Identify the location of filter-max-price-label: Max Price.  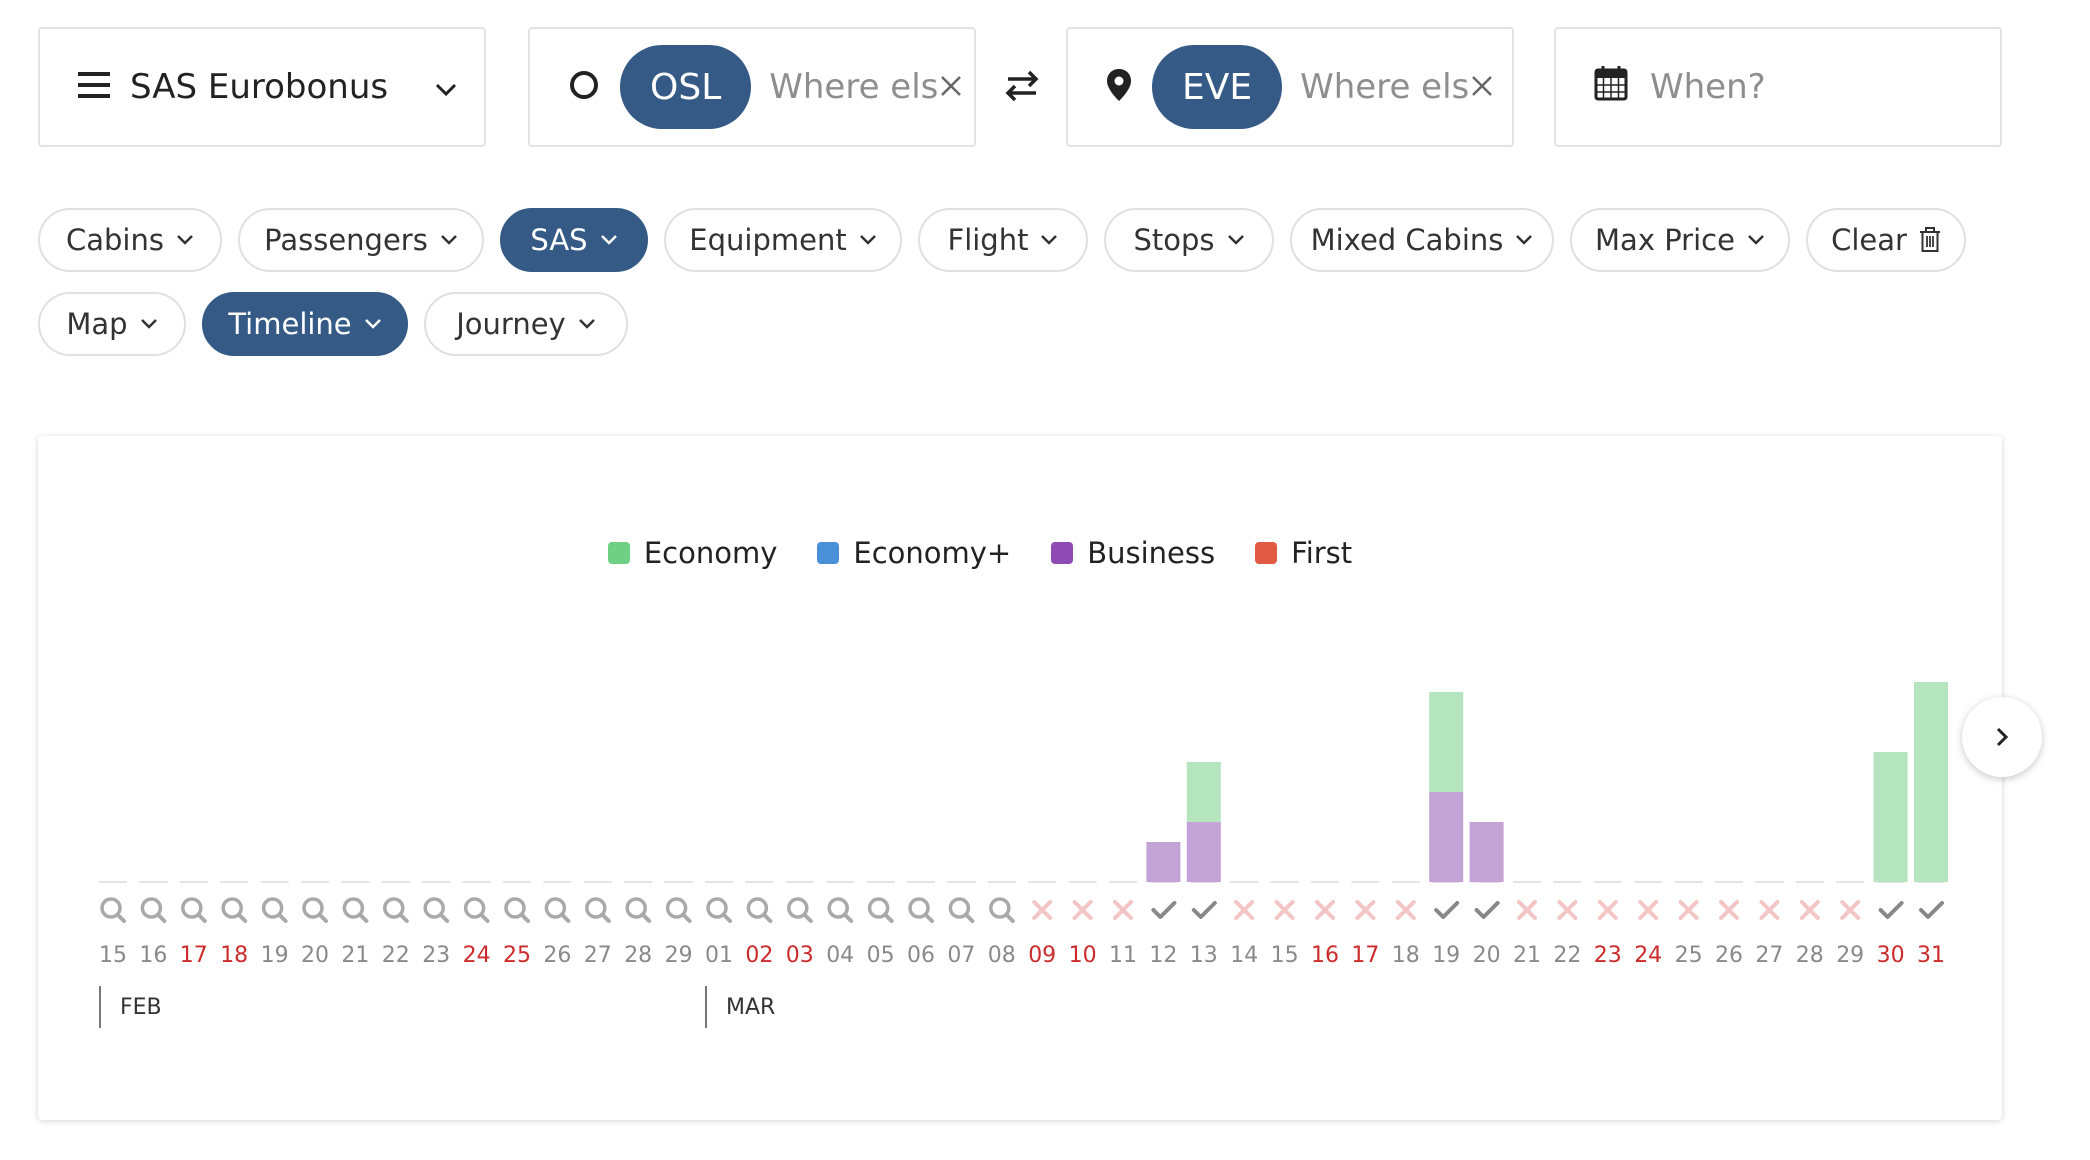
(1665, 240).